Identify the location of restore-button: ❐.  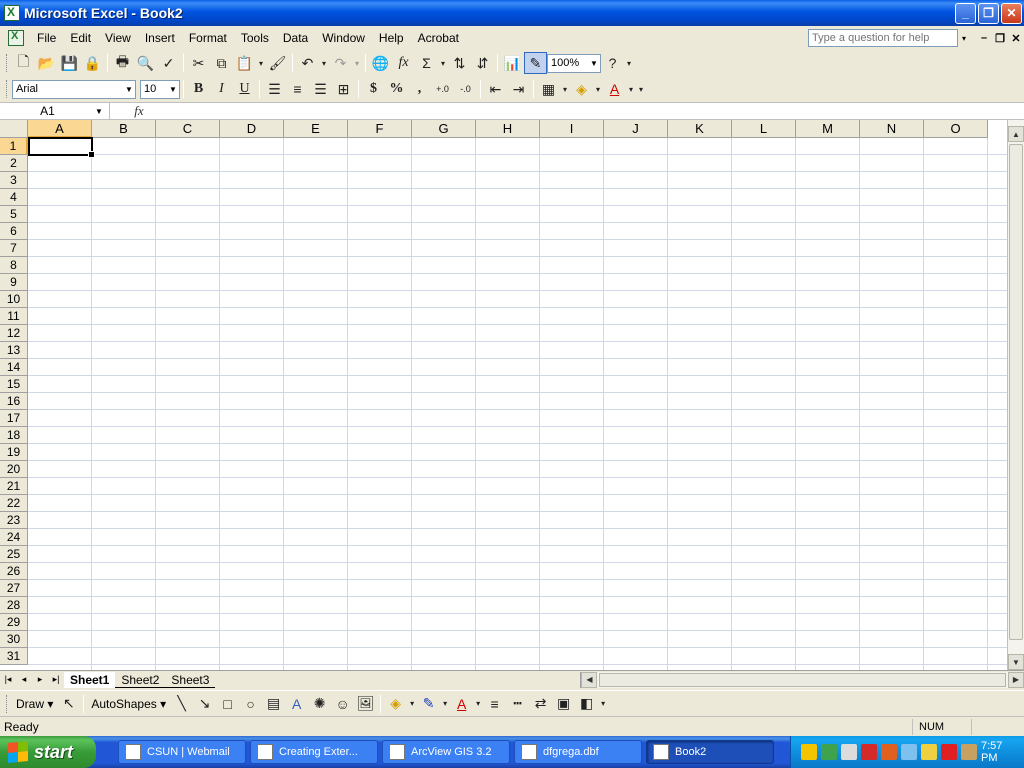
(988, 13).